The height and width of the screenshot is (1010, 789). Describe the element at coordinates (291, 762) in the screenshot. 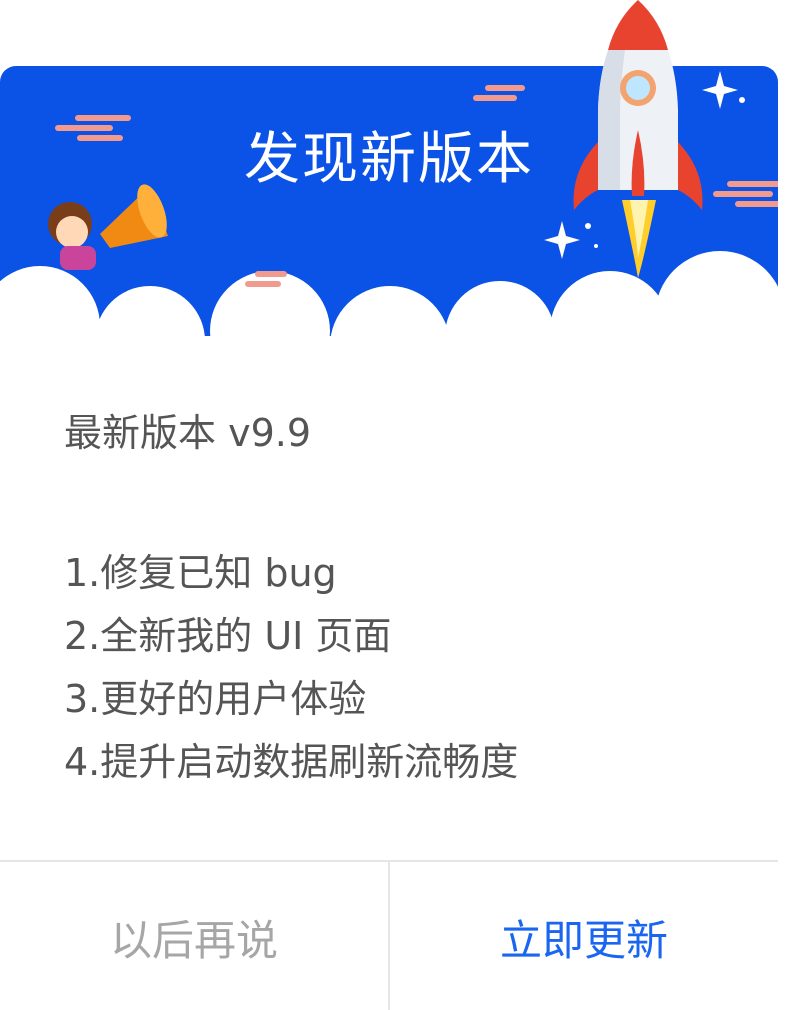

I see `change-item: 4.提升启动数据刷新流畅度` at that location.